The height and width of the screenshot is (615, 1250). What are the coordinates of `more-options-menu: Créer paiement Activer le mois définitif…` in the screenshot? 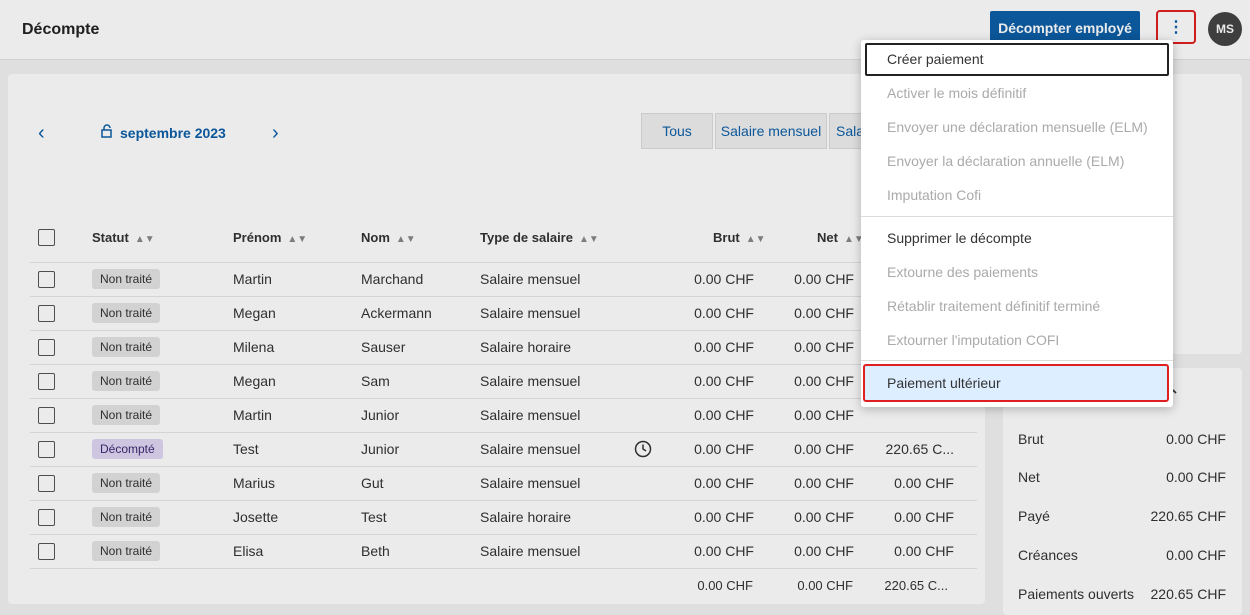 It's located at (1017, 223).